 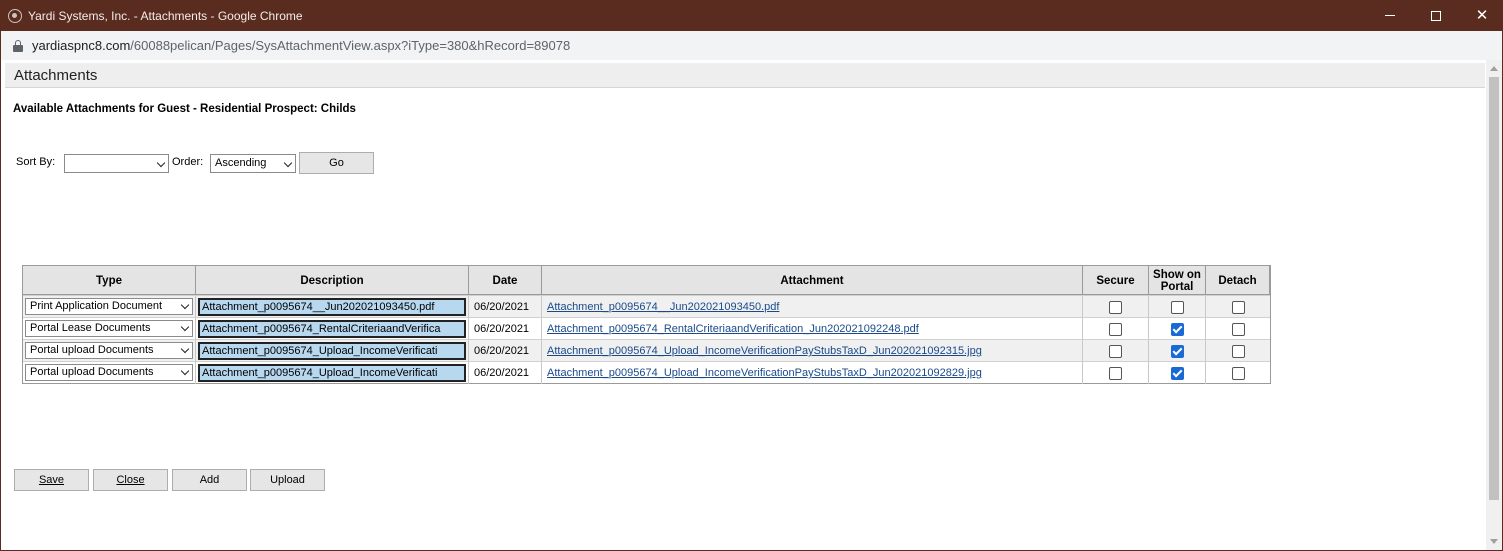 I want to click on column-header-date: Date, so click(x=505, y=280).